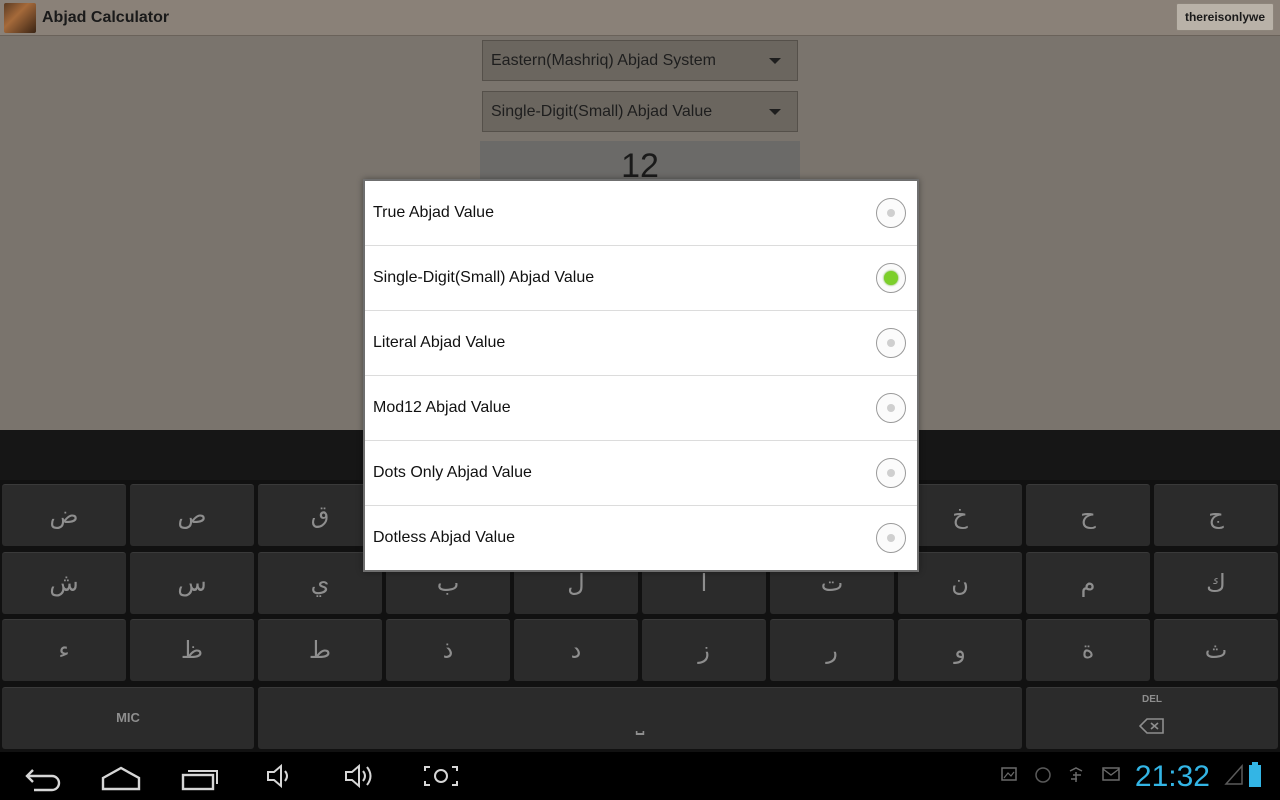  Describe the element at coordinates (41, 776) in the screenshot. I see `back-icon` at that location.